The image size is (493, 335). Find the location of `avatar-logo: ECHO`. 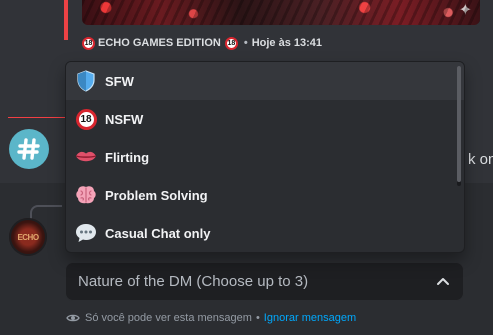

avatar-logo: ECHO is located at coordinates (28, 237).